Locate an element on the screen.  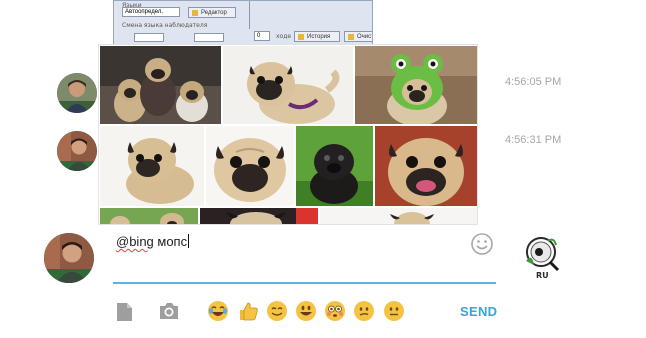
thumb-history-button: История is located at coordinates (317, 36).